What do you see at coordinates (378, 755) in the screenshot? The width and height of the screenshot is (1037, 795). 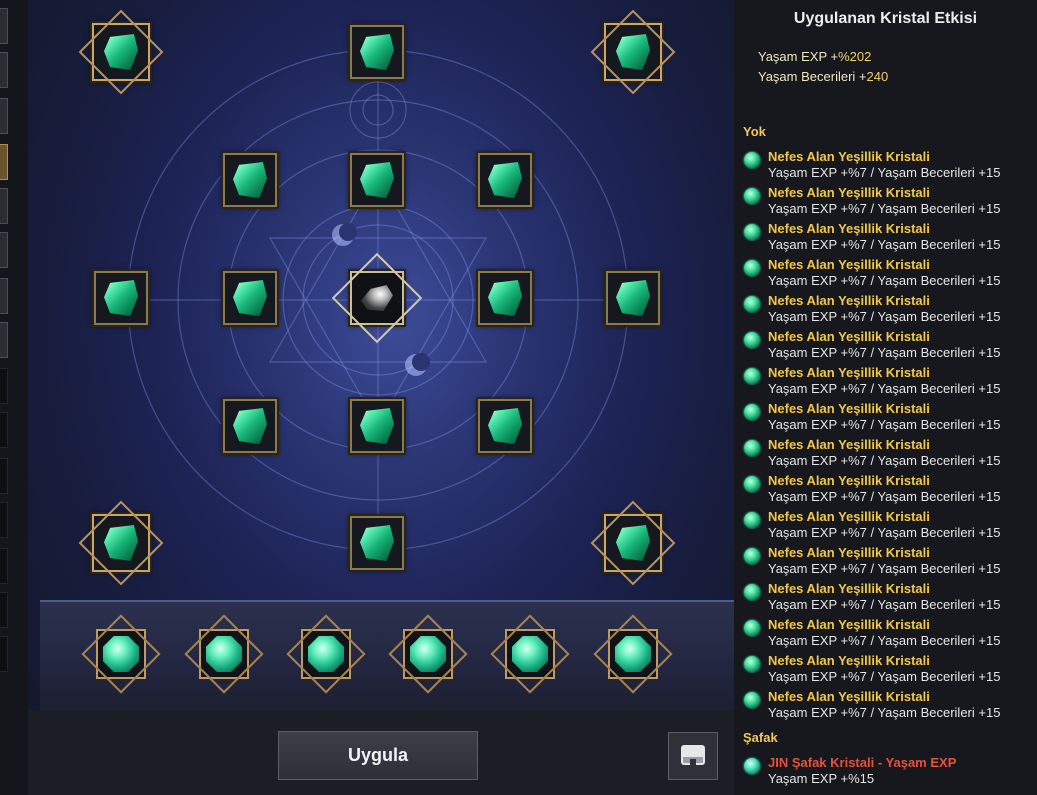 I see `apply-button: Uygula` at bounding box center [378, 755].